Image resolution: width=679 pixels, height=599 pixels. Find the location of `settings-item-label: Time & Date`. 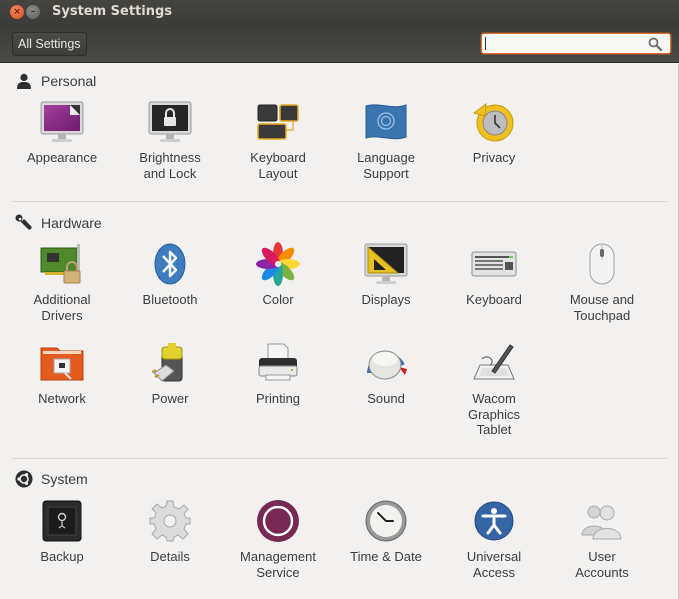

settings-item-label: Time & Date is located at coordinates (386, 556).